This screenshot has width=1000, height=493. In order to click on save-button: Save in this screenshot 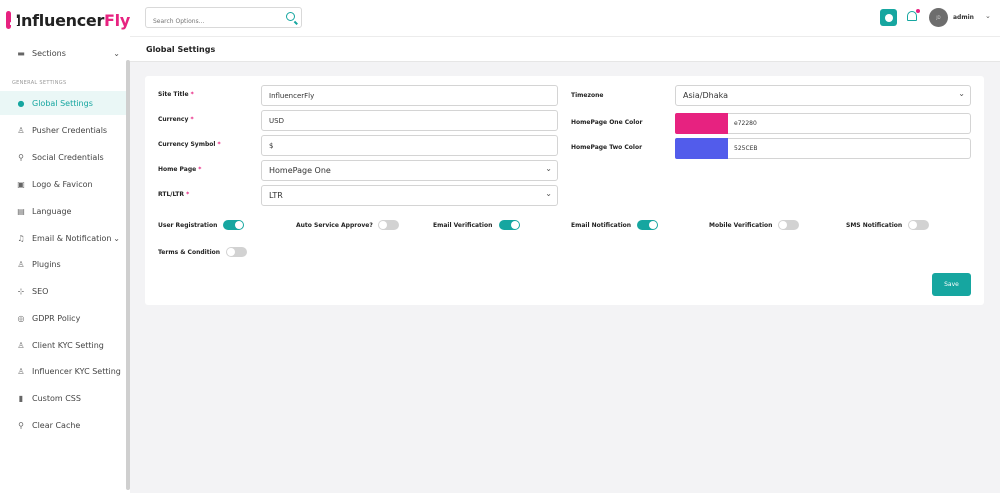, I will do `click(951, 284)`.